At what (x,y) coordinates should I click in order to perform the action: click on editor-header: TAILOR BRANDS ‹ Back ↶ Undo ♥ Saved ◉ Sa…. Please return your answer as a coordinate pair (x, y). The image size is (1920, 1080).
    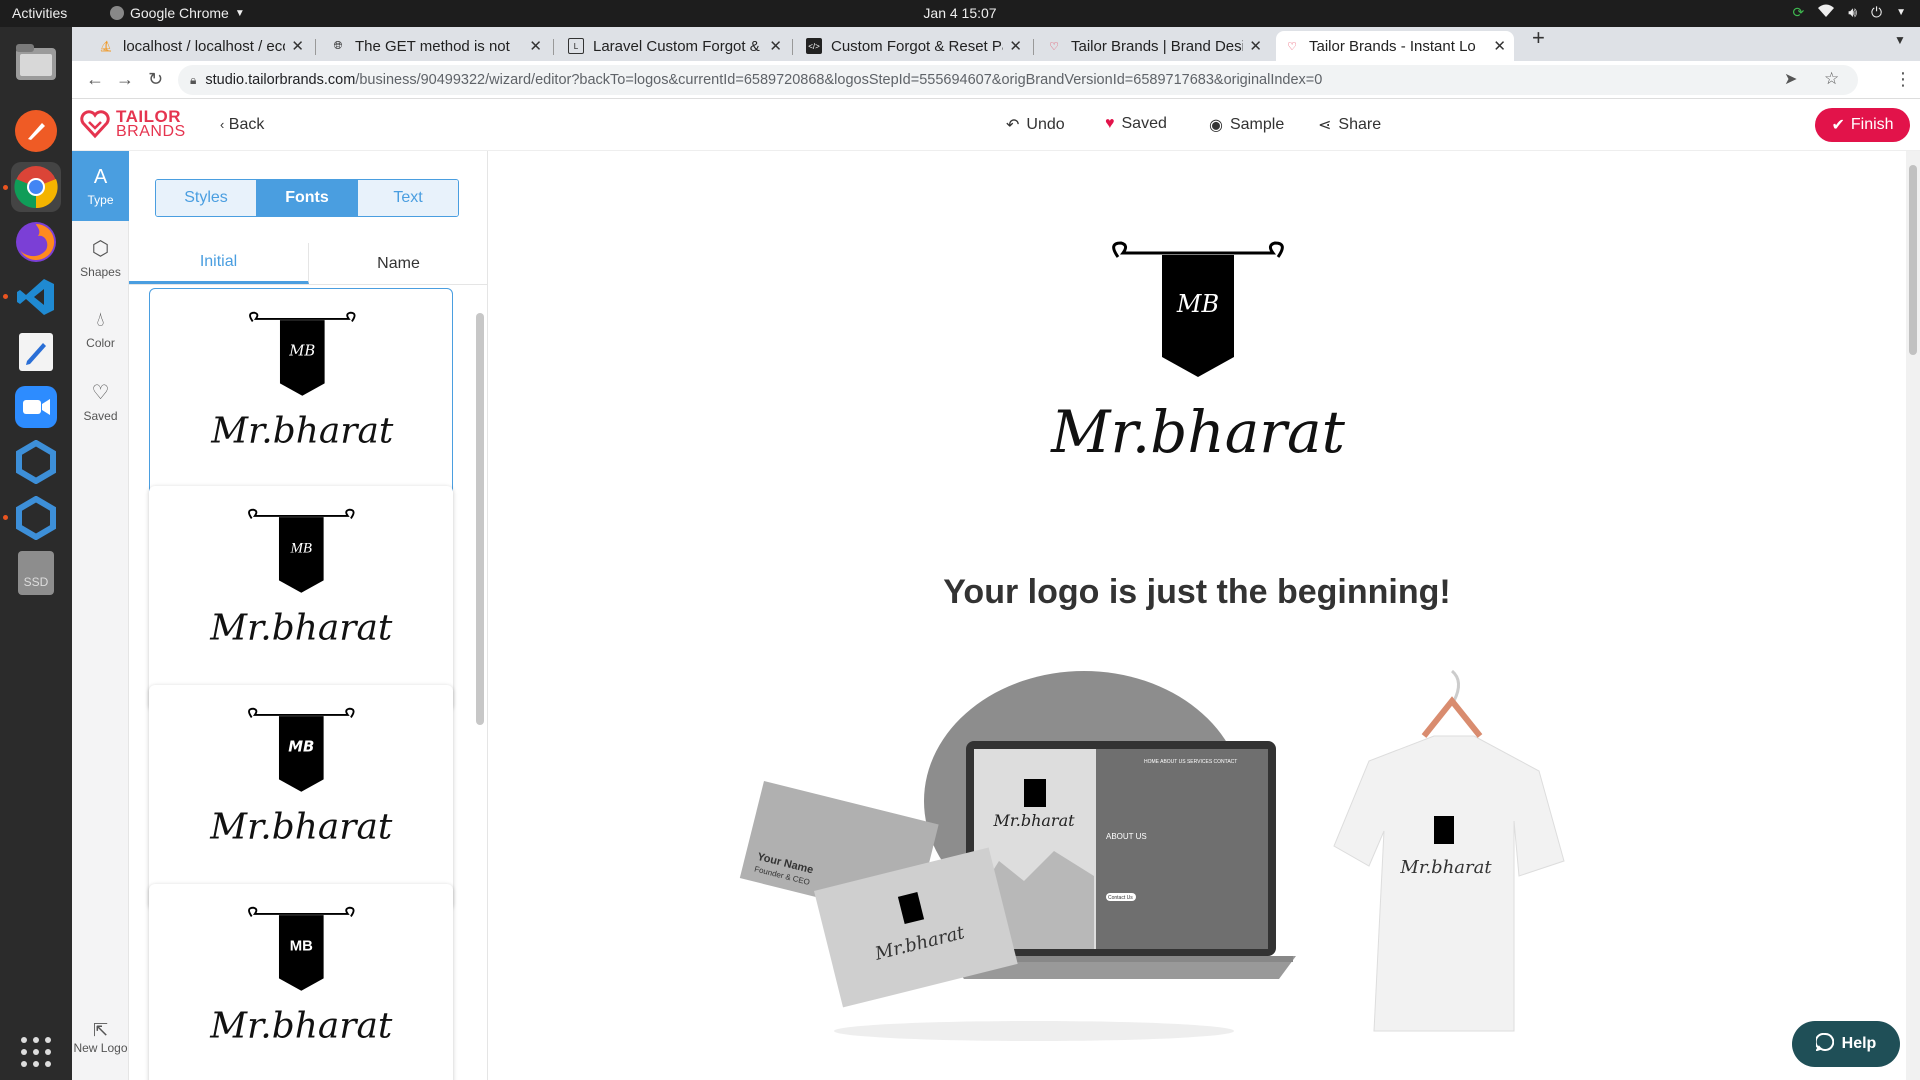
    Looking at the image, I should click on (996, 125).